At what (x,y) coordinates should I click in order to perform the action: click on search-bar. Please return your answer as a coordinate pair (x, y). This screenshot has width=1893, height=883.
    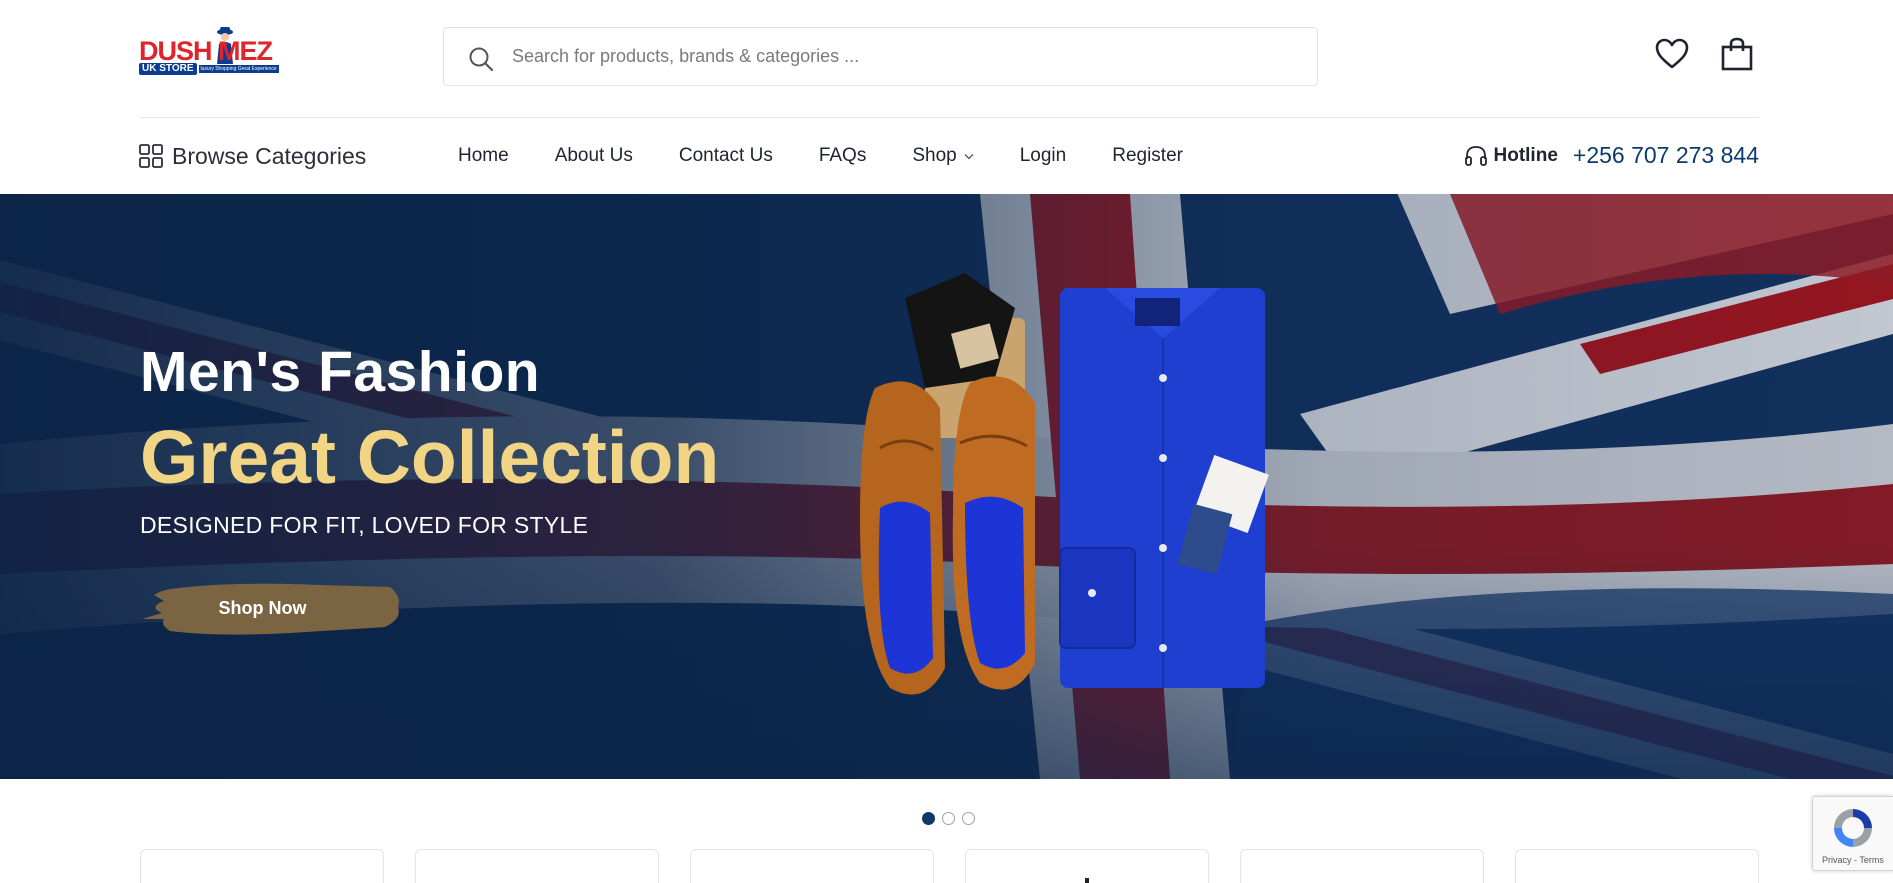
    Looking at the image, I should click on (880, 56).